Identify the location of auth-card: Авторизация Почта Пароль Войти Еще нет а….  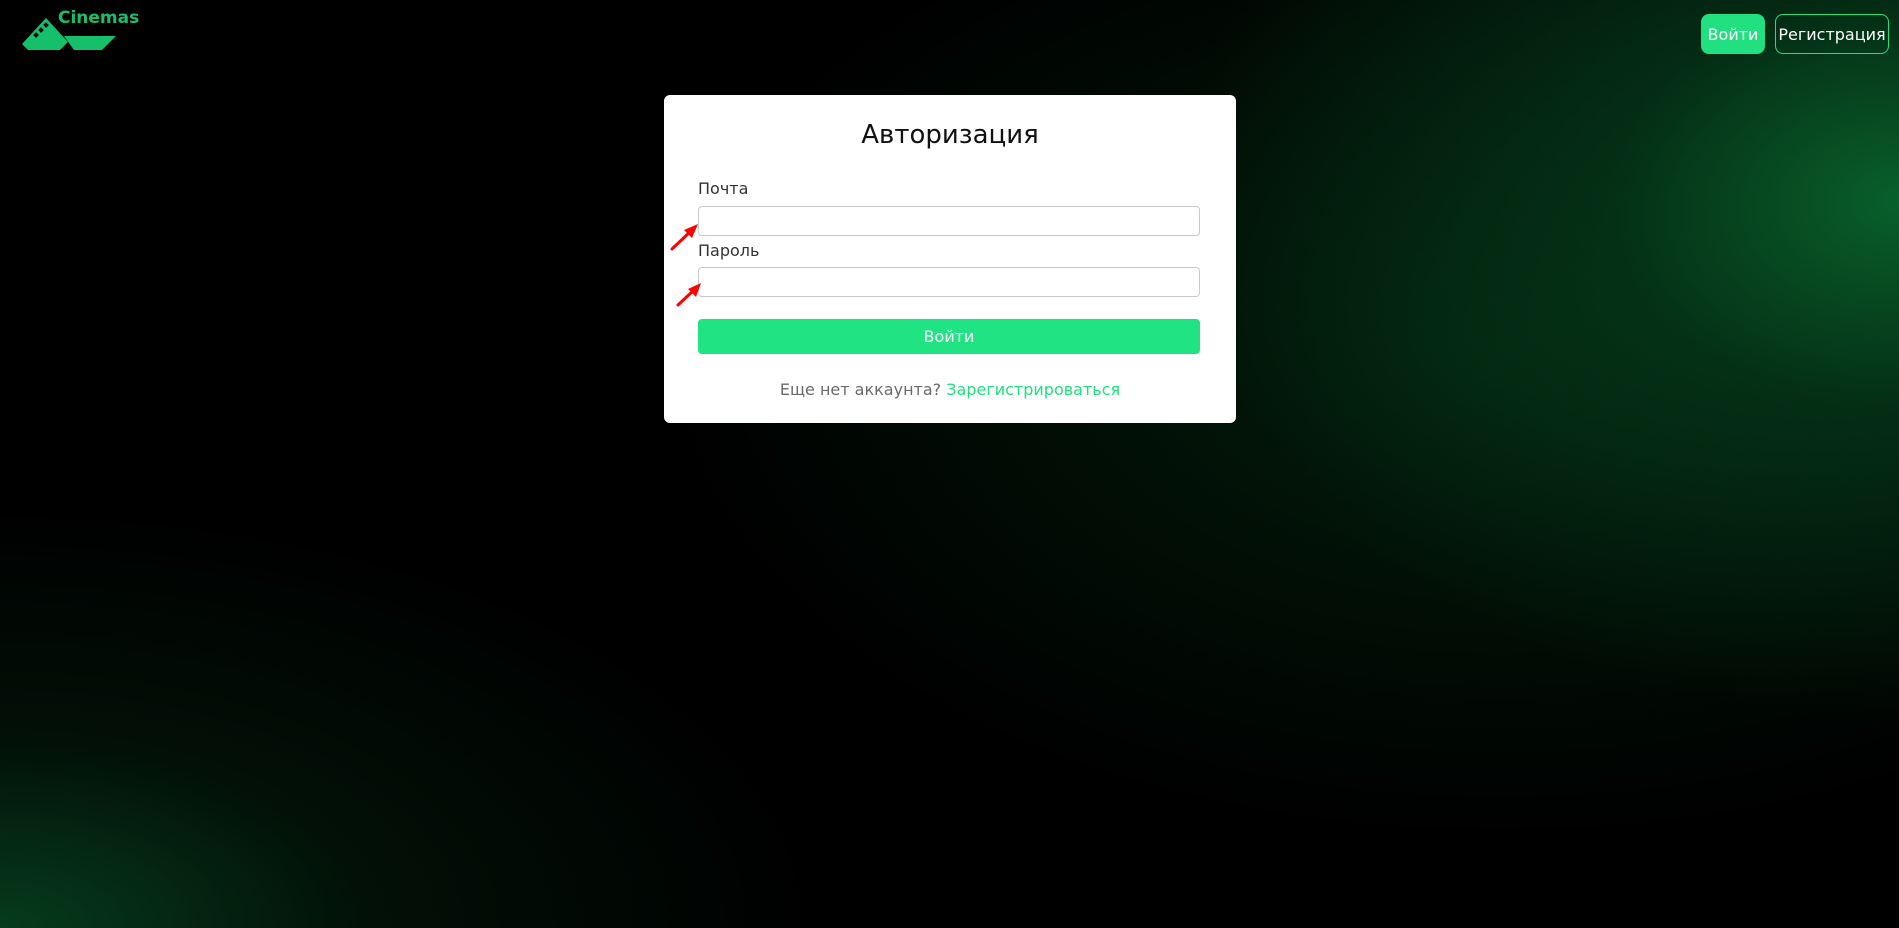
(950, 259).